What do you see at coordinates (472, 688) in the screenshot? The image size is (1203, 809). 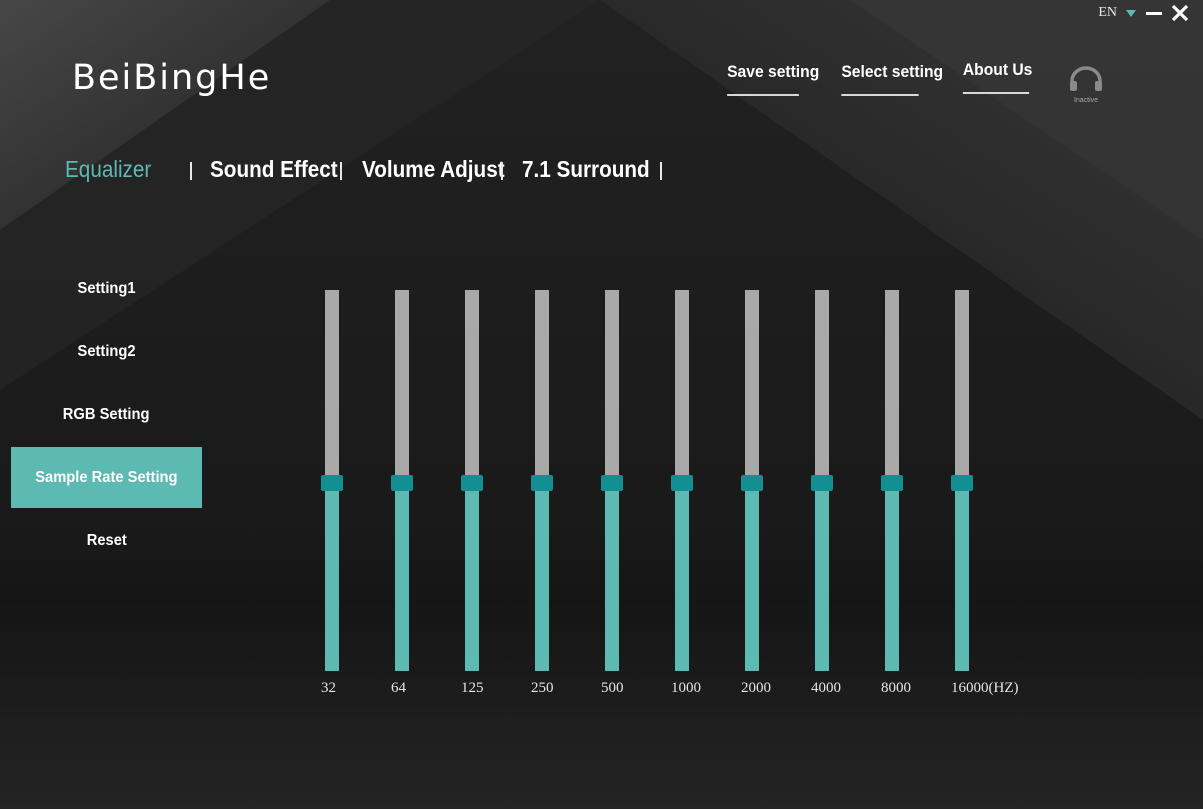 I see `eq-frequency-label: 125` at bounding box center [472, 688].